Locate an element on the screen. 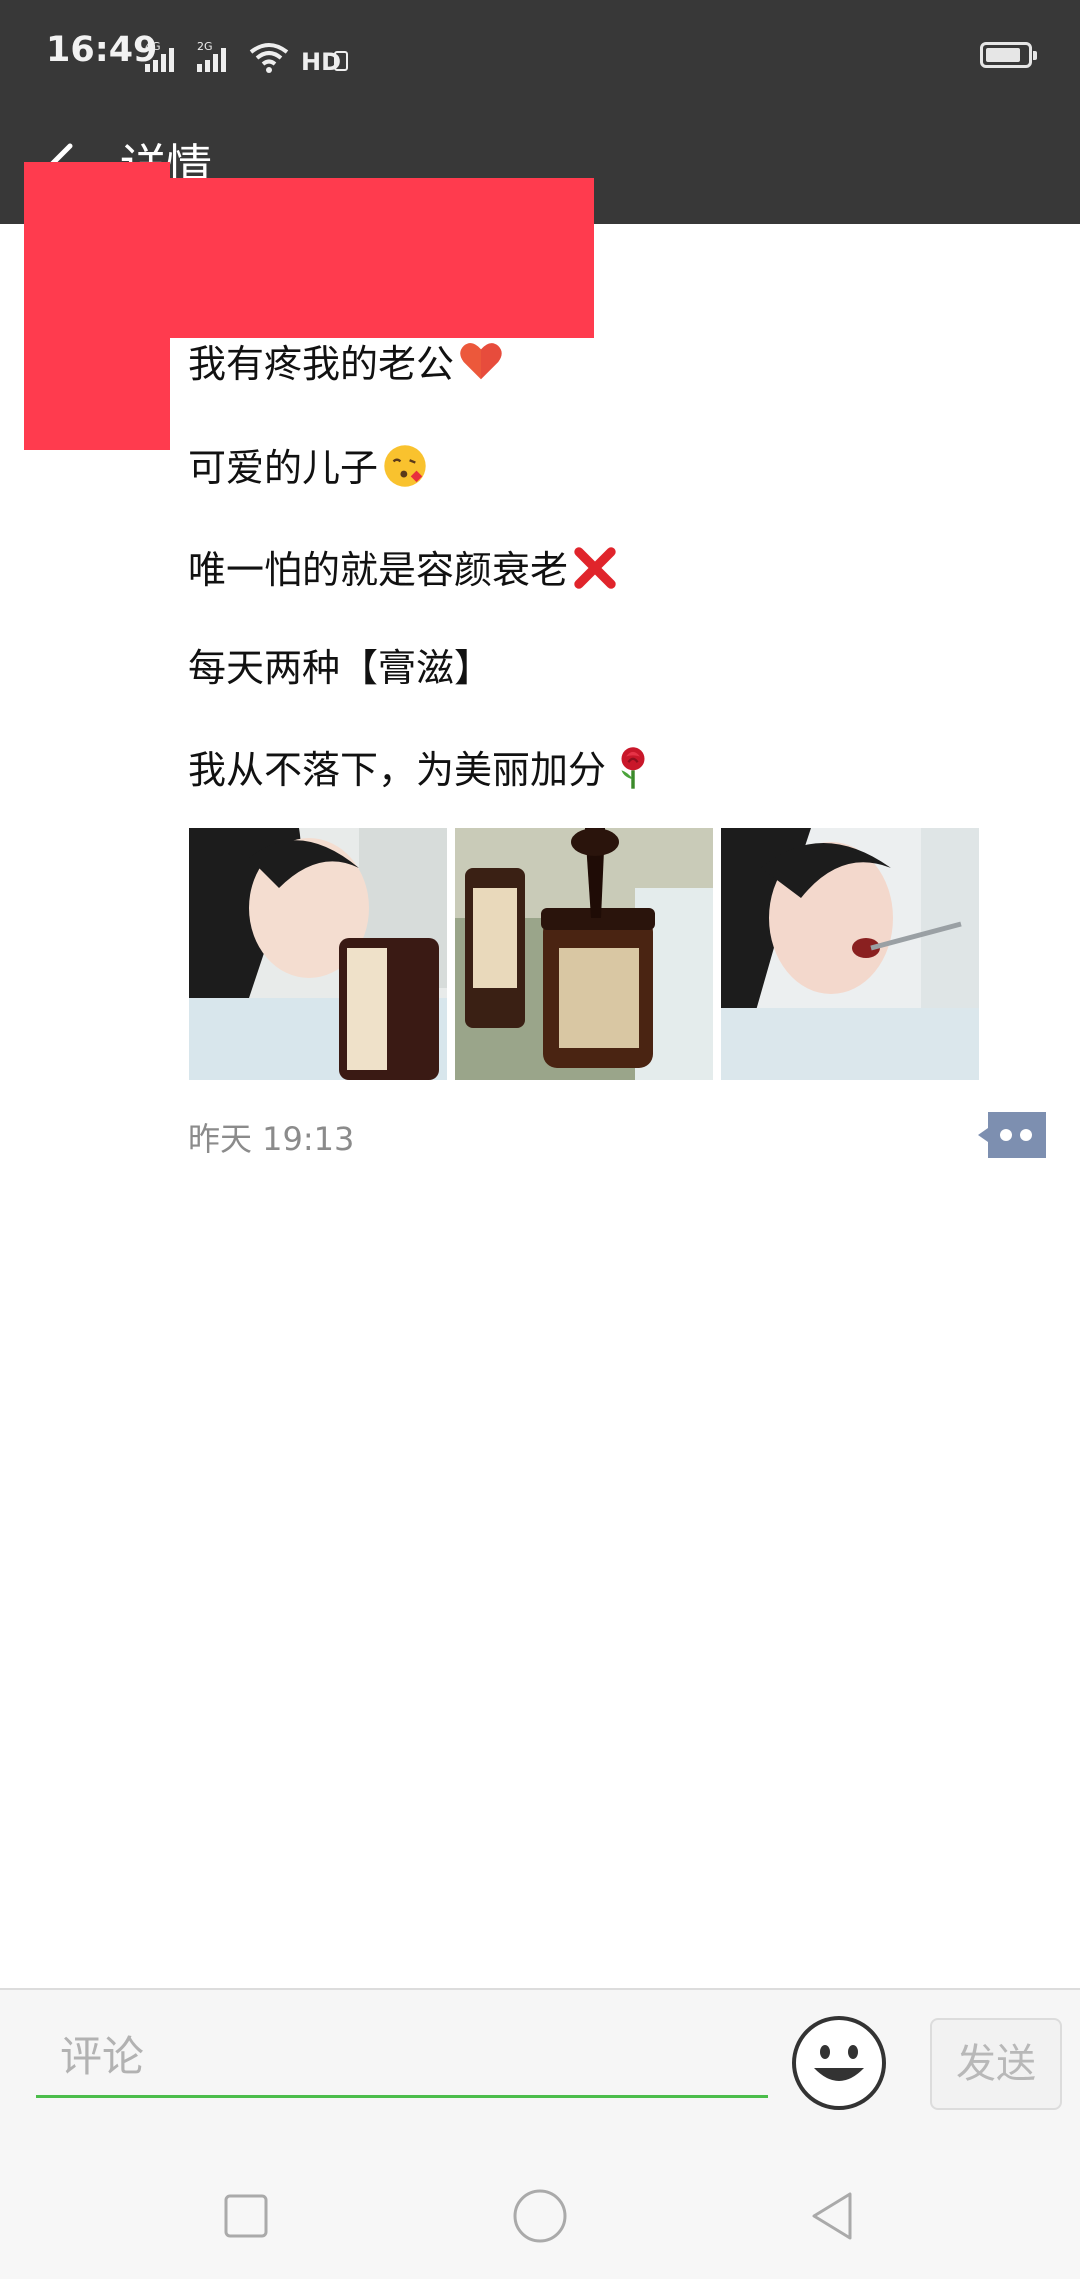 The height and width of the screenshot is (2279, 1080). emoji-button is located at coordinates (839, 2063).